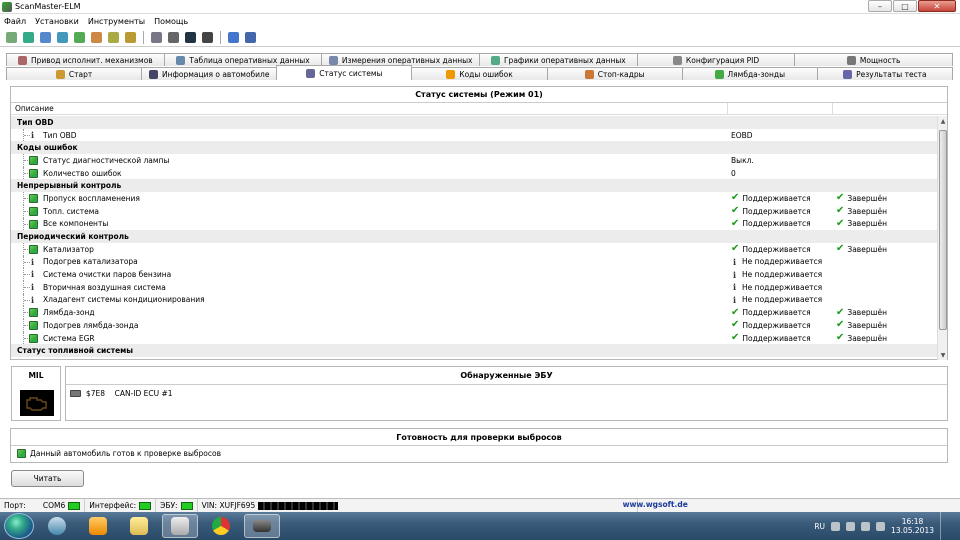 Image resolution: width=960 pixels, height=540 pixels. Describe the element at coordinates (749, 73) in the screenshot. I see `tab-lambda: Лямбда-зонды` at that location.